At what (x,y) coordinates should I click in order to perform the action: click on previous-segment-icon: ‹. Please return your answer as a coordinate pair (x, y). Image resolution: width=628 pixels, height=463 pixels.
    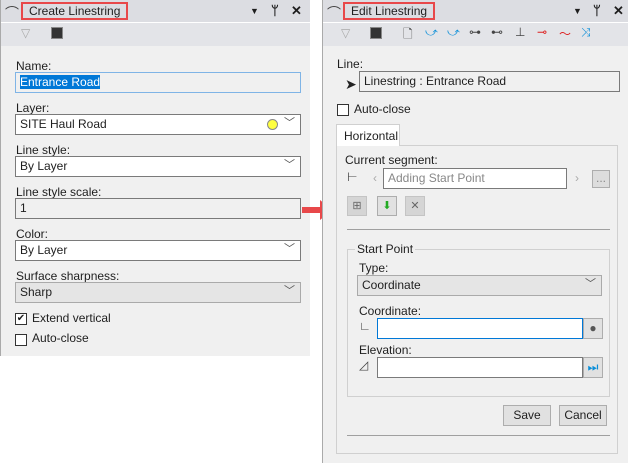
    Looking at the image, I should click on (375, 178).